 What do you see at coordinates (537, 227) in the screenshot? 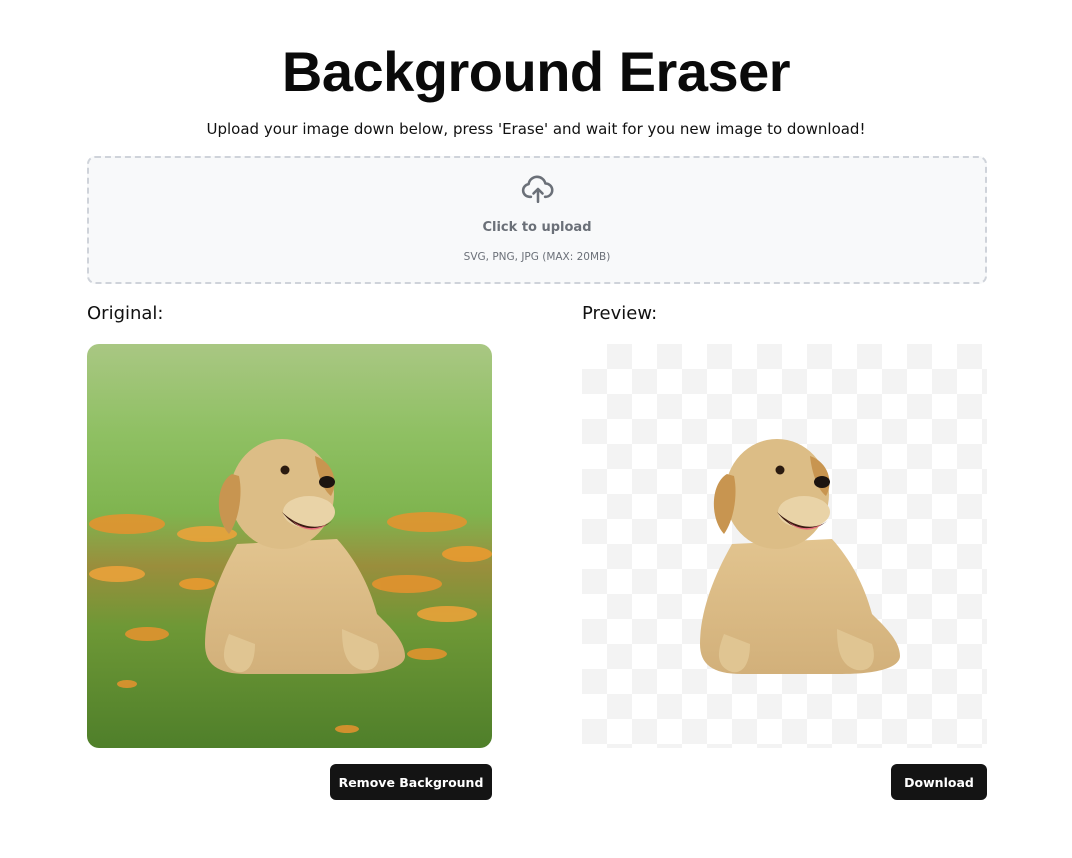
I see `upload-label: Click to upload` at bounding box center [537, 227].